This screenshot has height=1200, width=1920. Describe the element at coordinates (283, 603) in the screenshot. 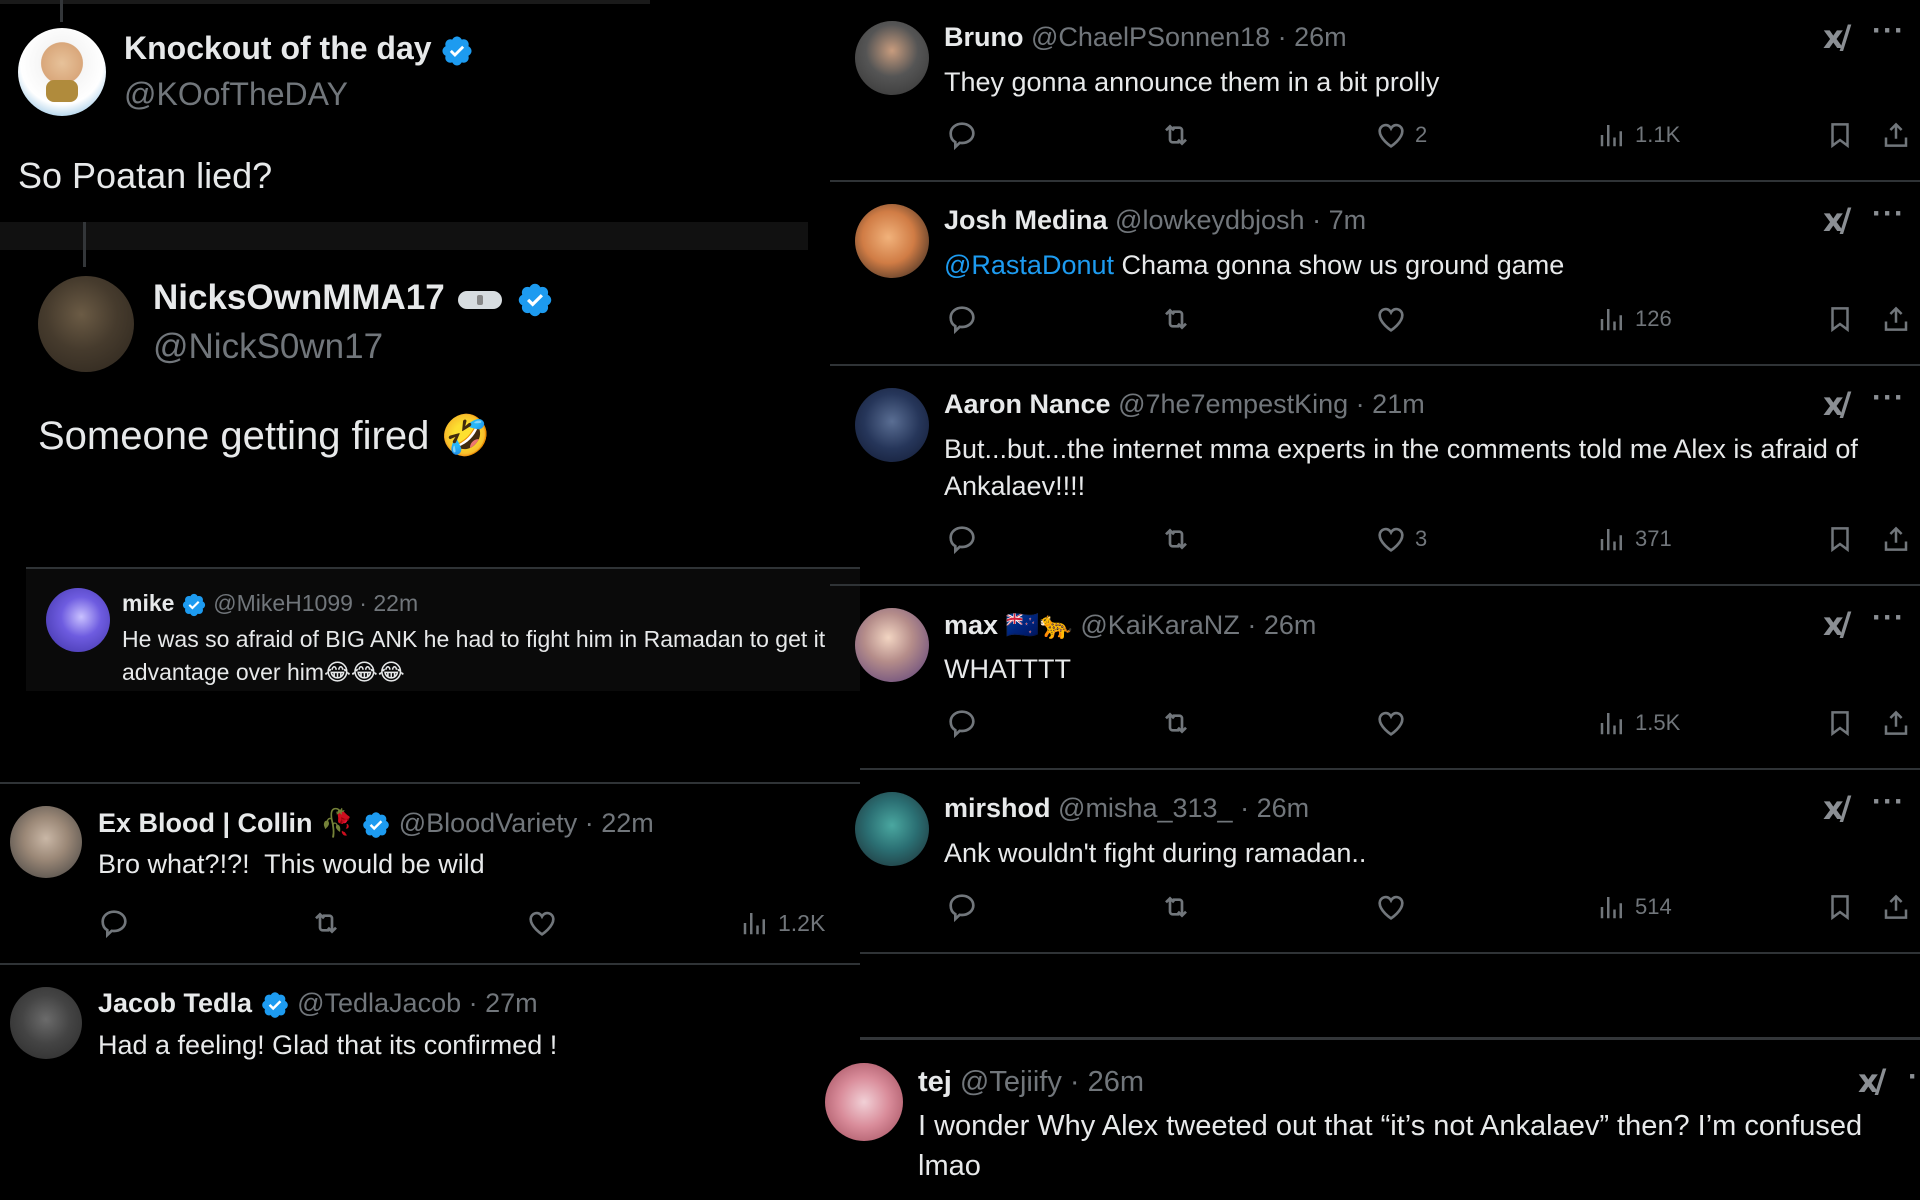

I see `embedded-author-handle: @MikeH1099` at that location.